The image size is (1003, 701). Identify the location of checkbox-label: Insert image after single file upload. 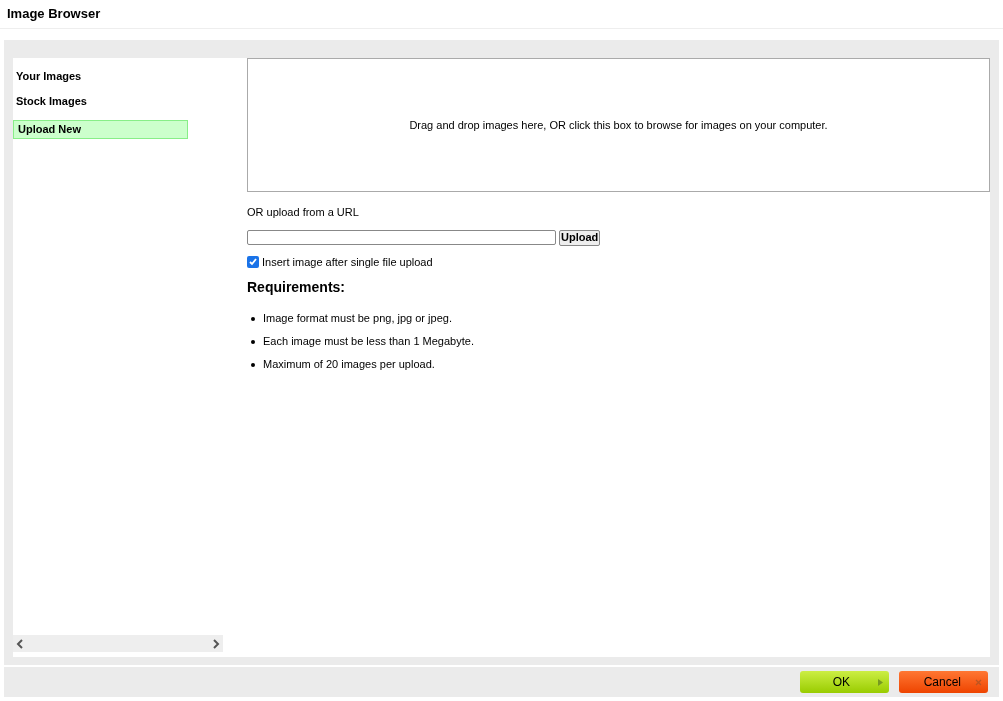
(347, 262).